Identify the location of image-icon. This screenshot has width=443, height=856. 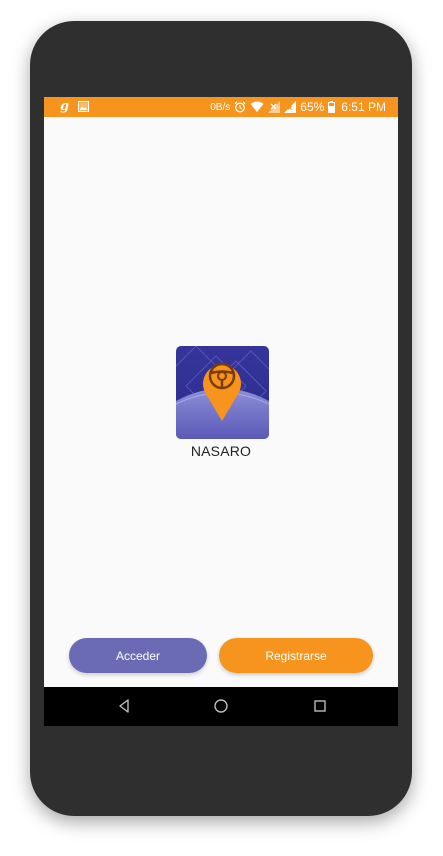
(84, 106).